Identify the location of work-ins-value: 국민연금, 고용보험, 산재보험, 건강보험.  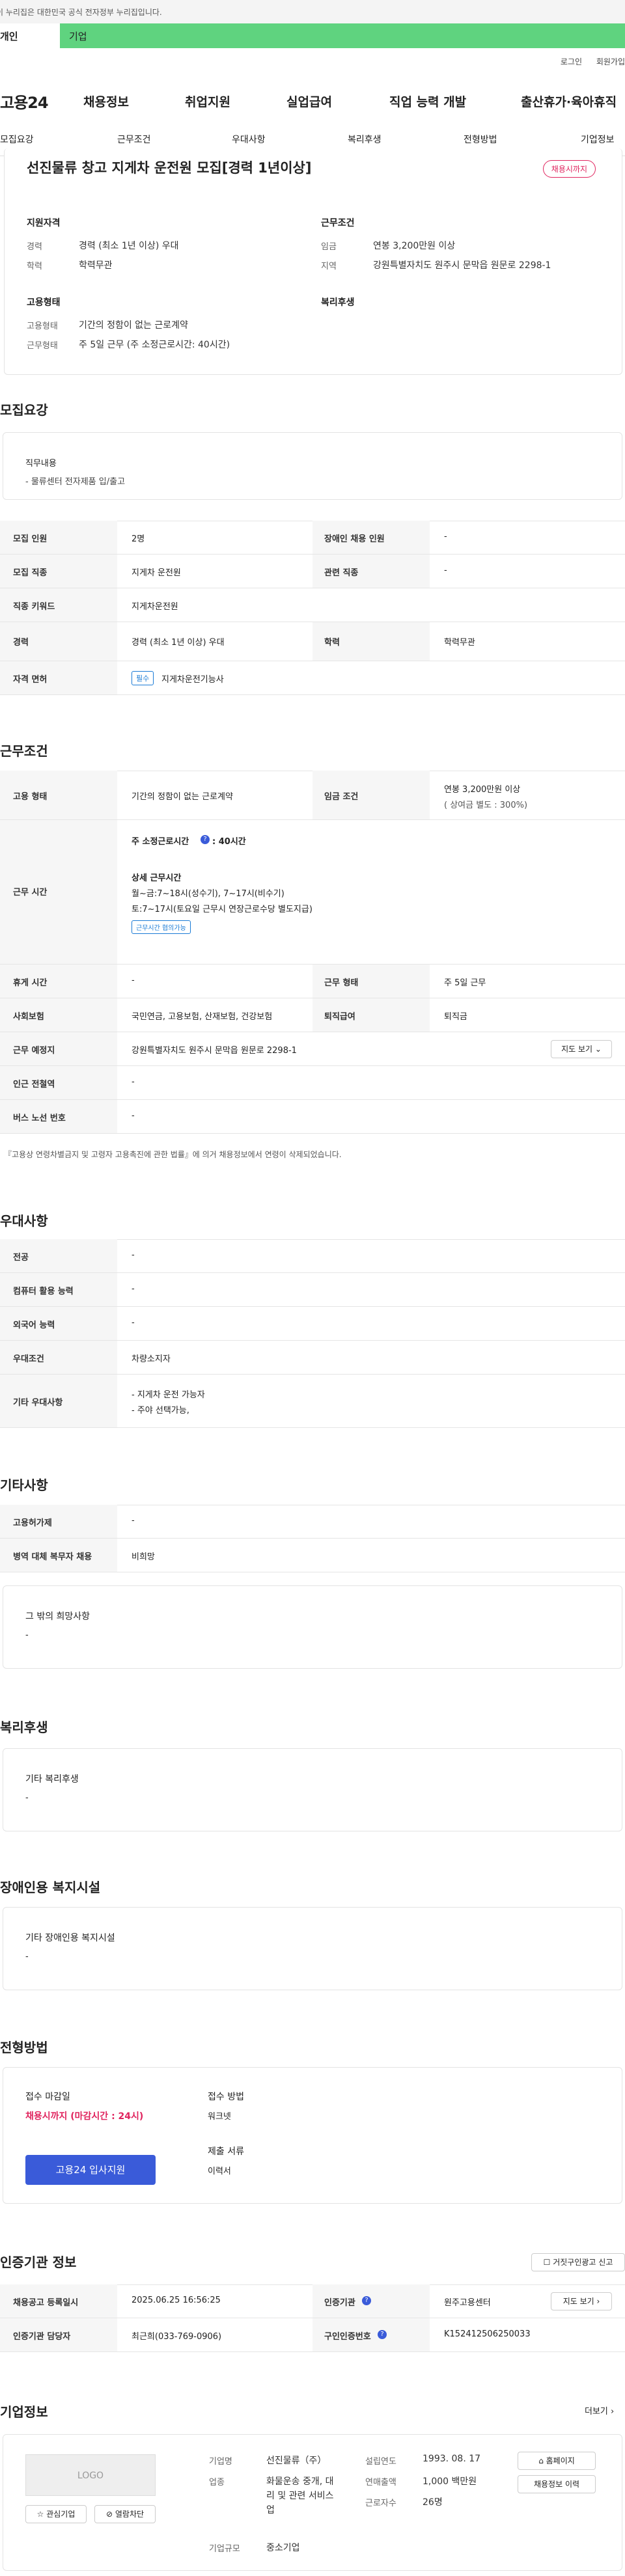
(202, 1017).